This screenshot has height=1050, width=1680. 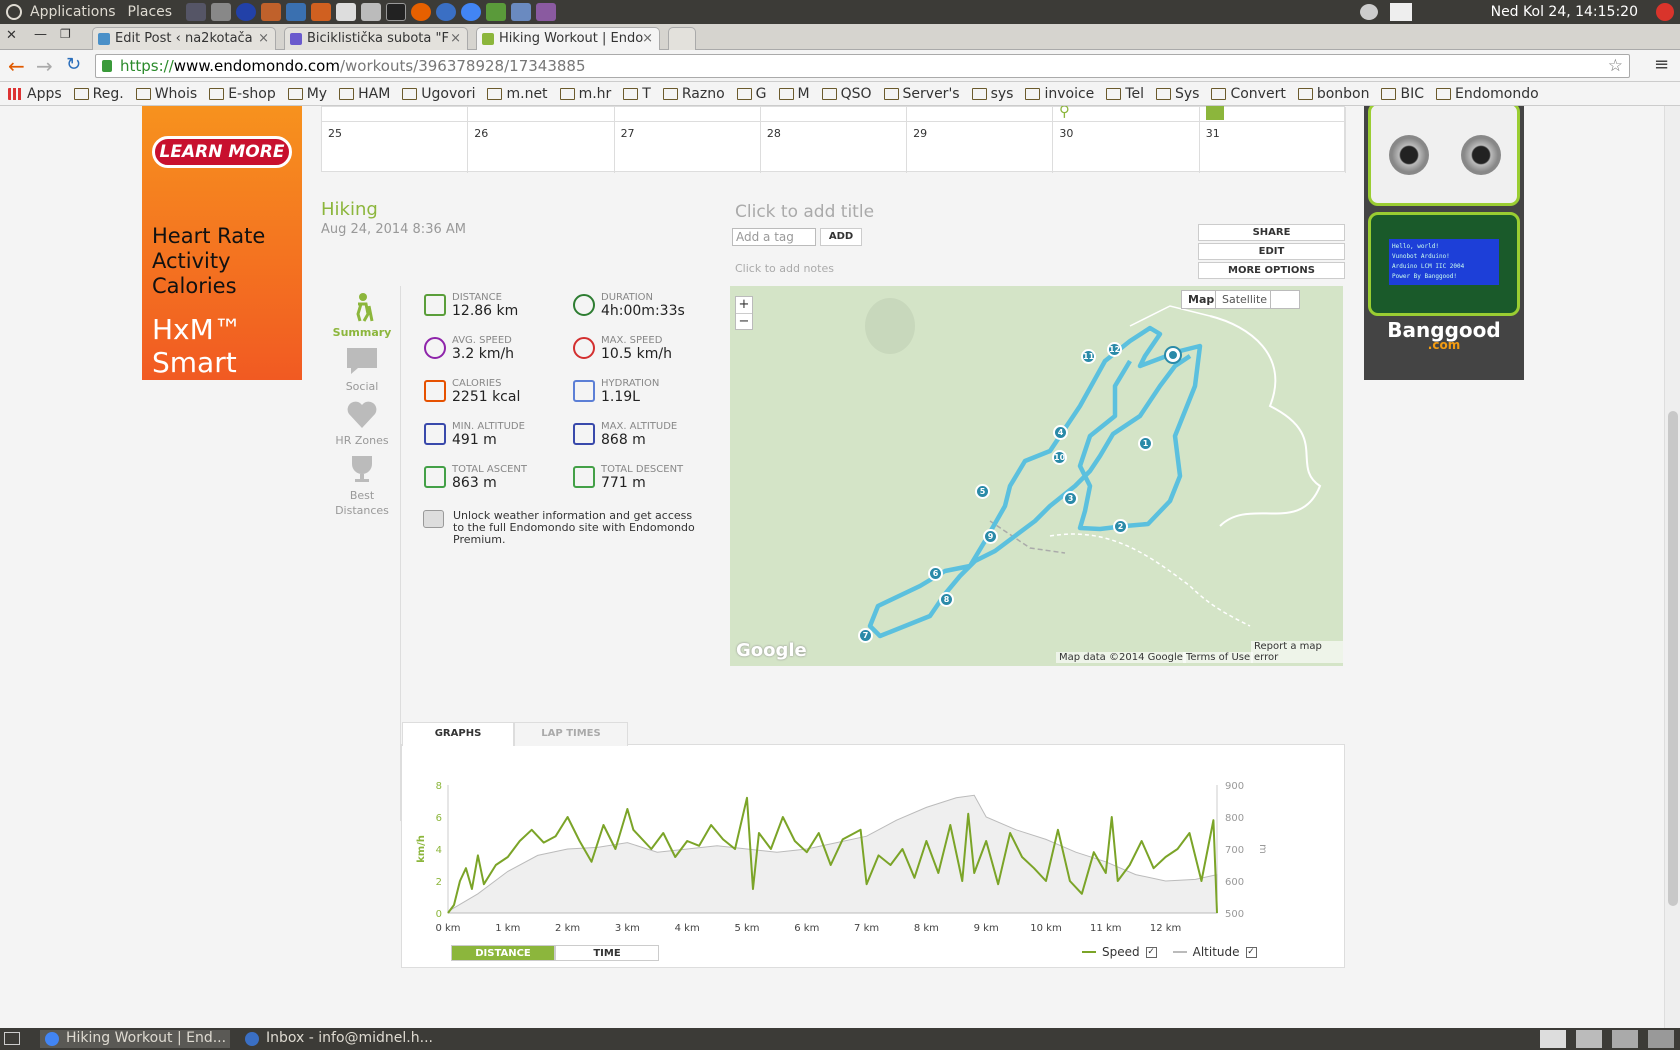 I want to click on bookmark-item: QSO, so click(x=846, y=94).